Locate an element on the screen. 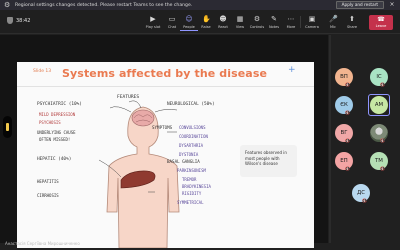 The width and height of the screenshot is (400, 250). parkinsonism-label: PARKINSONISM is located at coordinates (191, 170).